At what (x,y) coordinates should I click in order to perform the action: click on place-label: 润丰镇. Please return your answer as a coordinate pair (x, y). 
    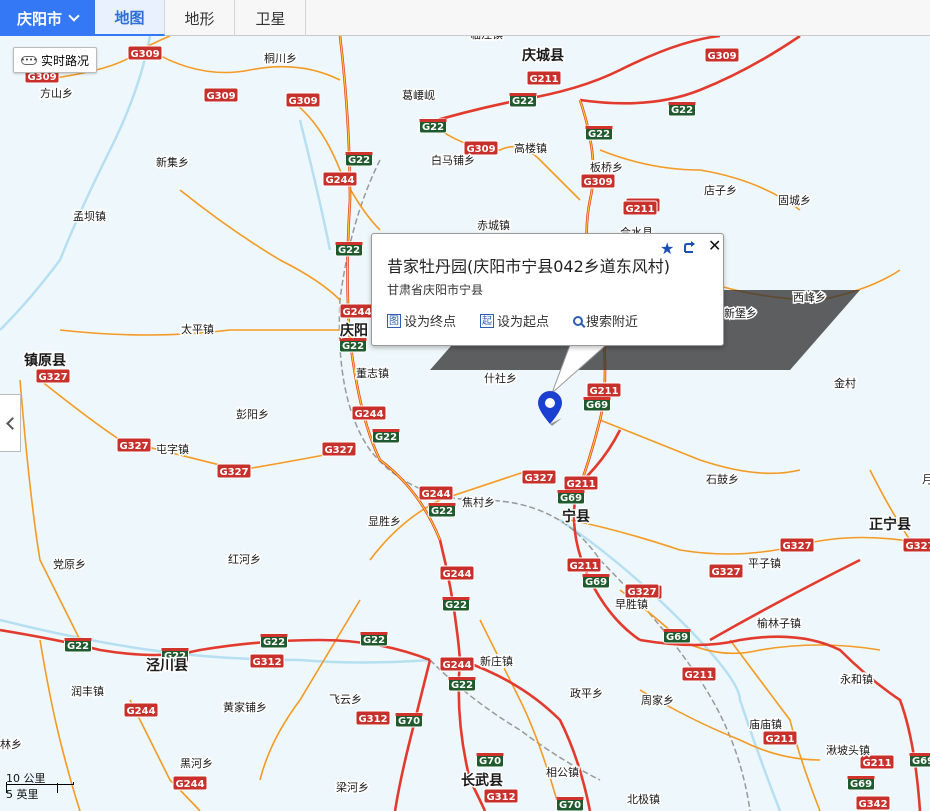
    Looking at the image, I should click on (87, 691).